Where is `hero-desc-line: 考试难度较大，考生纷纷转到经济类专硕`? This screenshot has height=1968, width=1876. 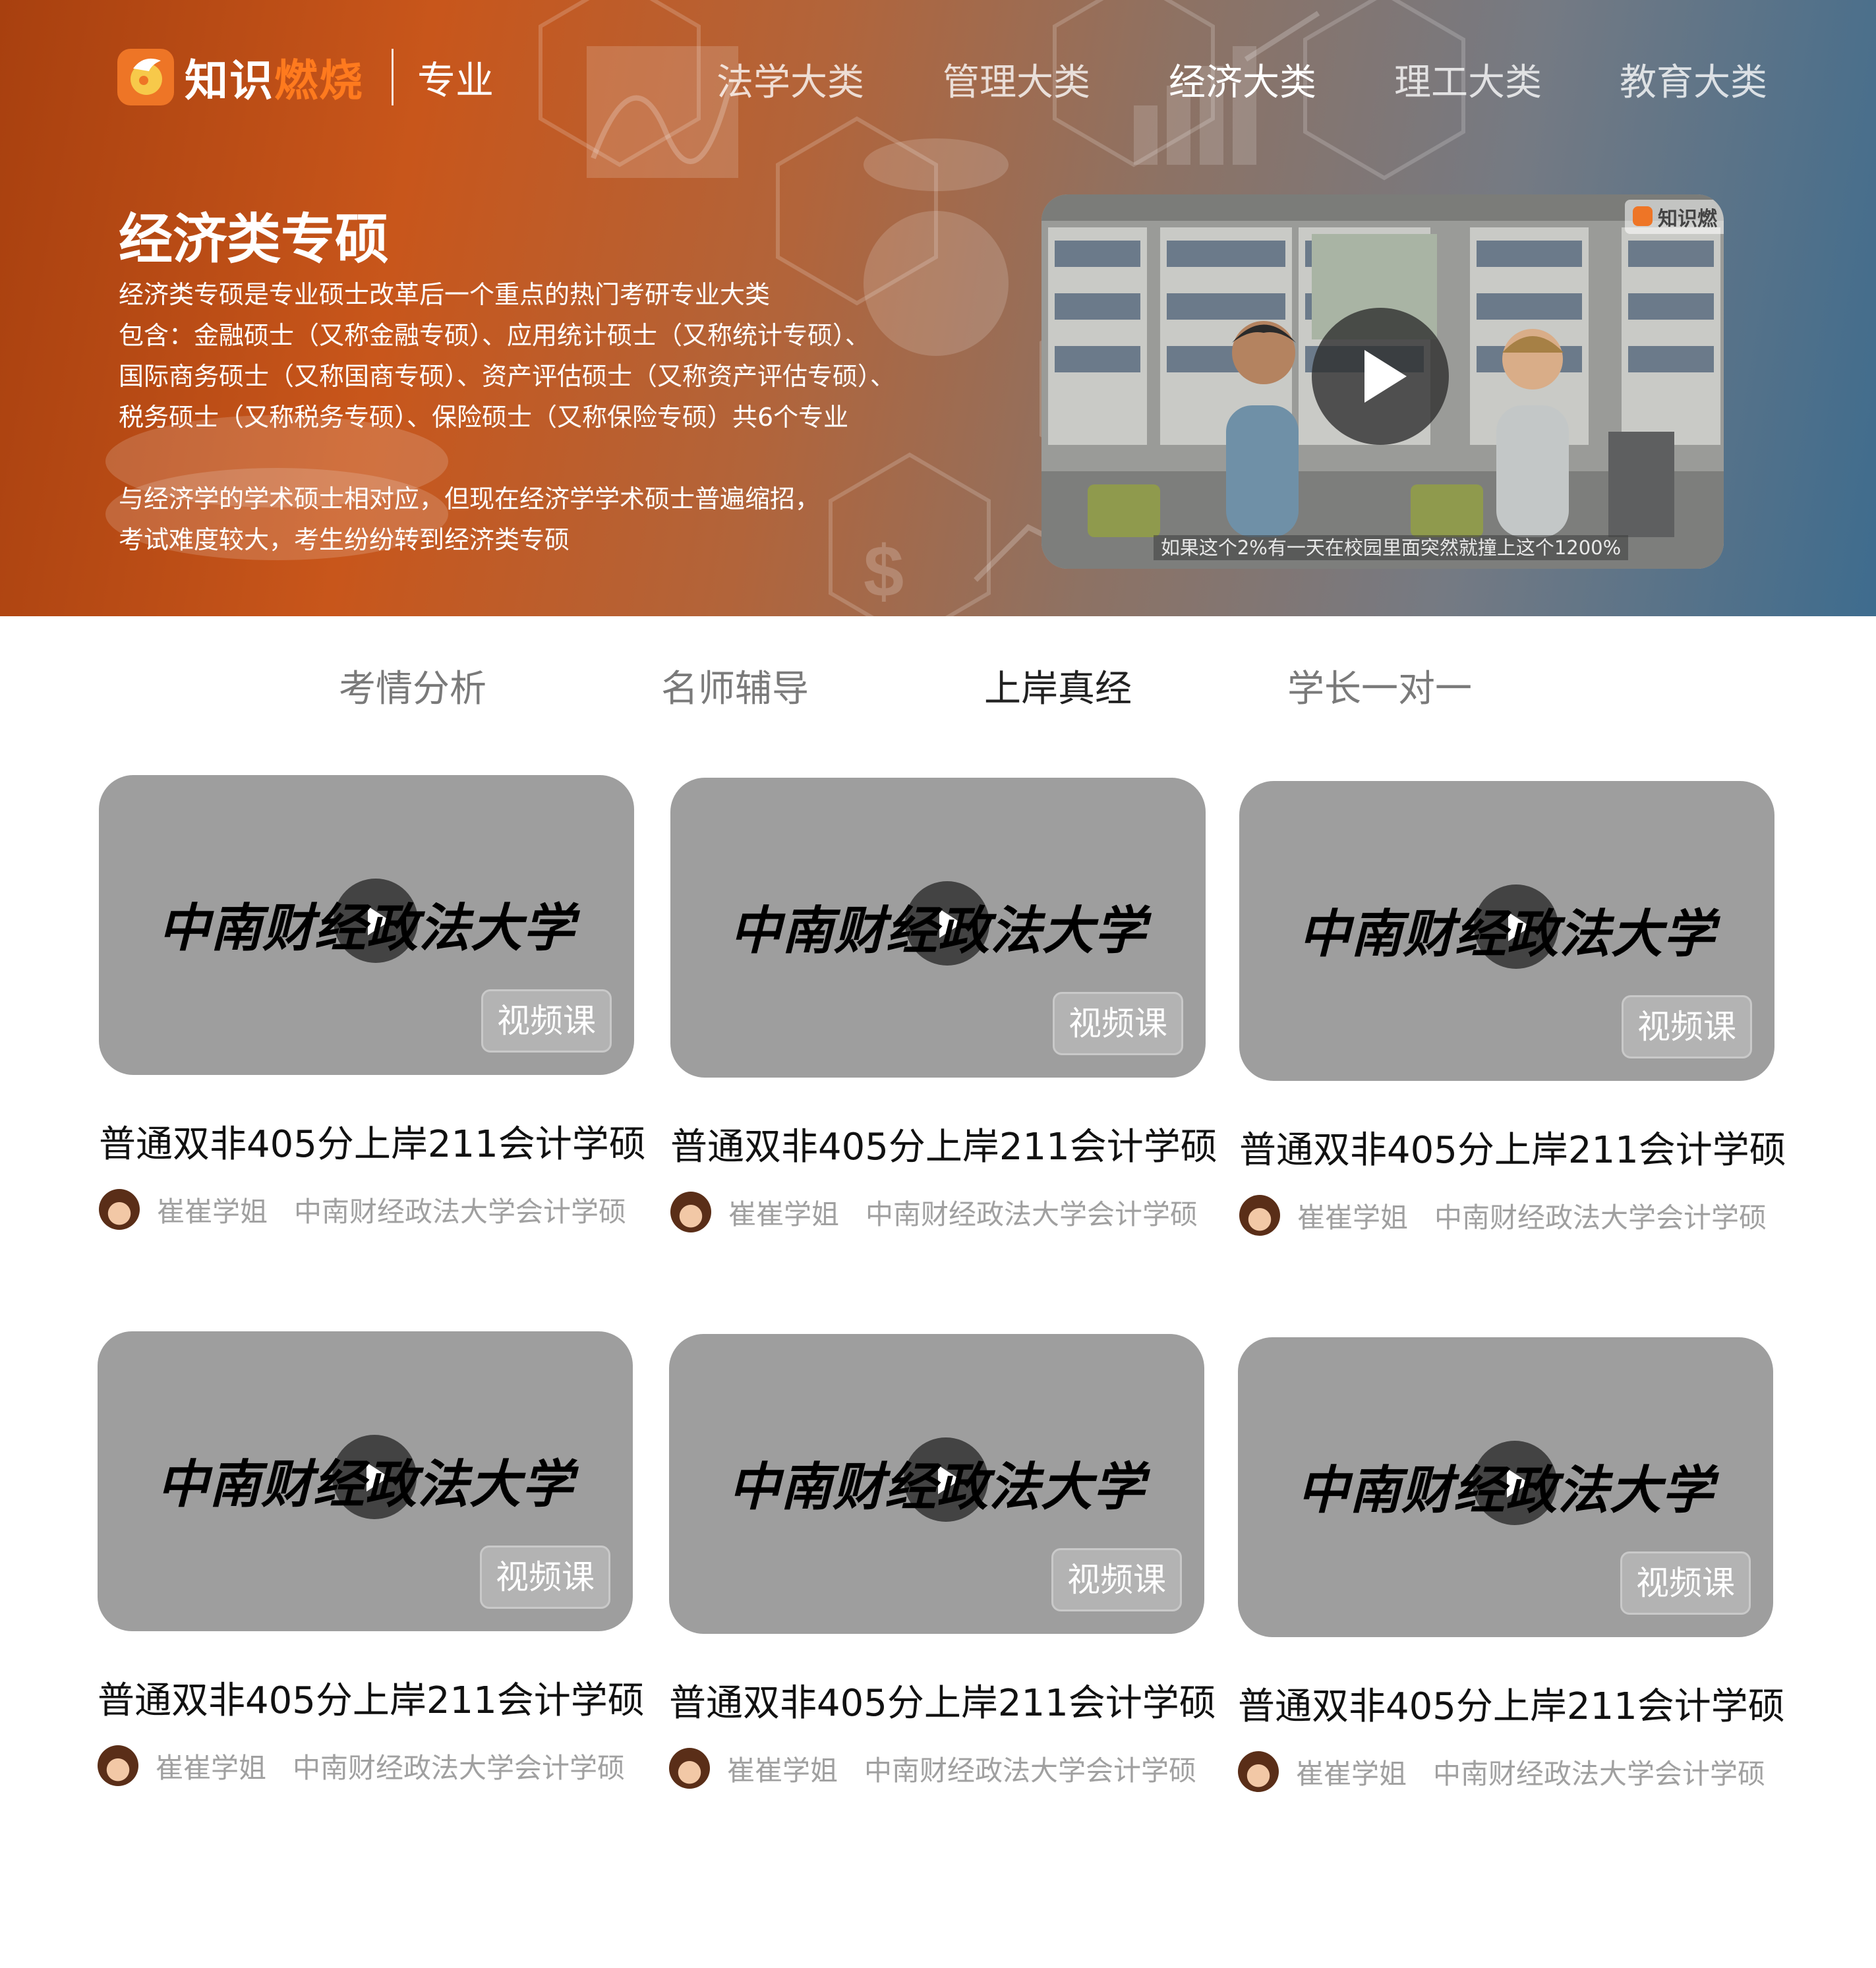
hero-desc-line: 考试难度较大，考生纷纷转到经济类专硕 is located at coordinates (344, 539).